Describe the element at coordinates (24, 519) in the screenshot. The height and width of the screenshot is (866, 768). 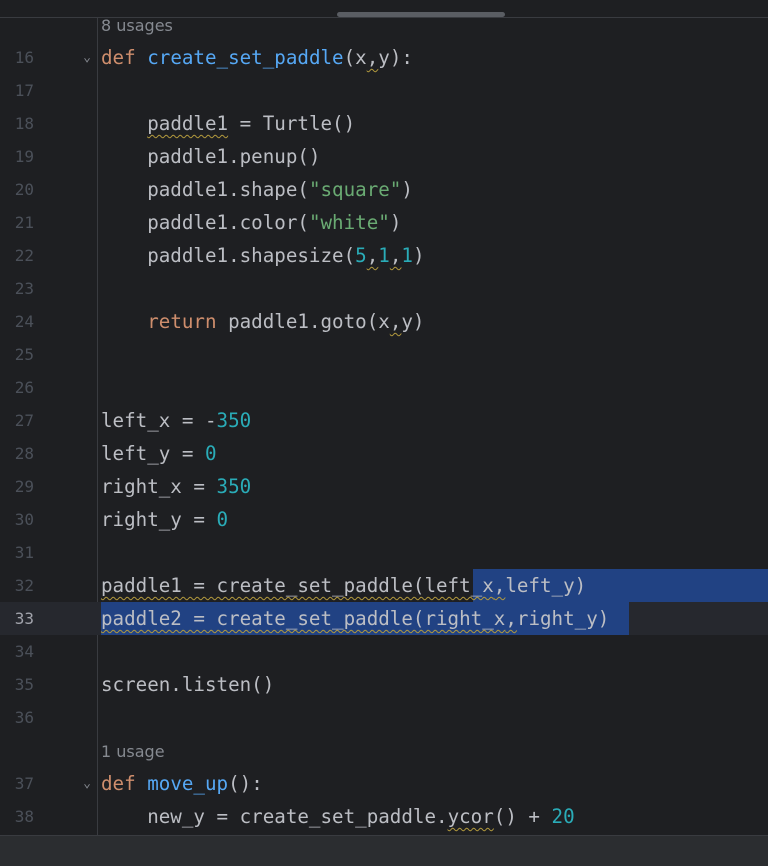
I see `line-number: 30` at that location.